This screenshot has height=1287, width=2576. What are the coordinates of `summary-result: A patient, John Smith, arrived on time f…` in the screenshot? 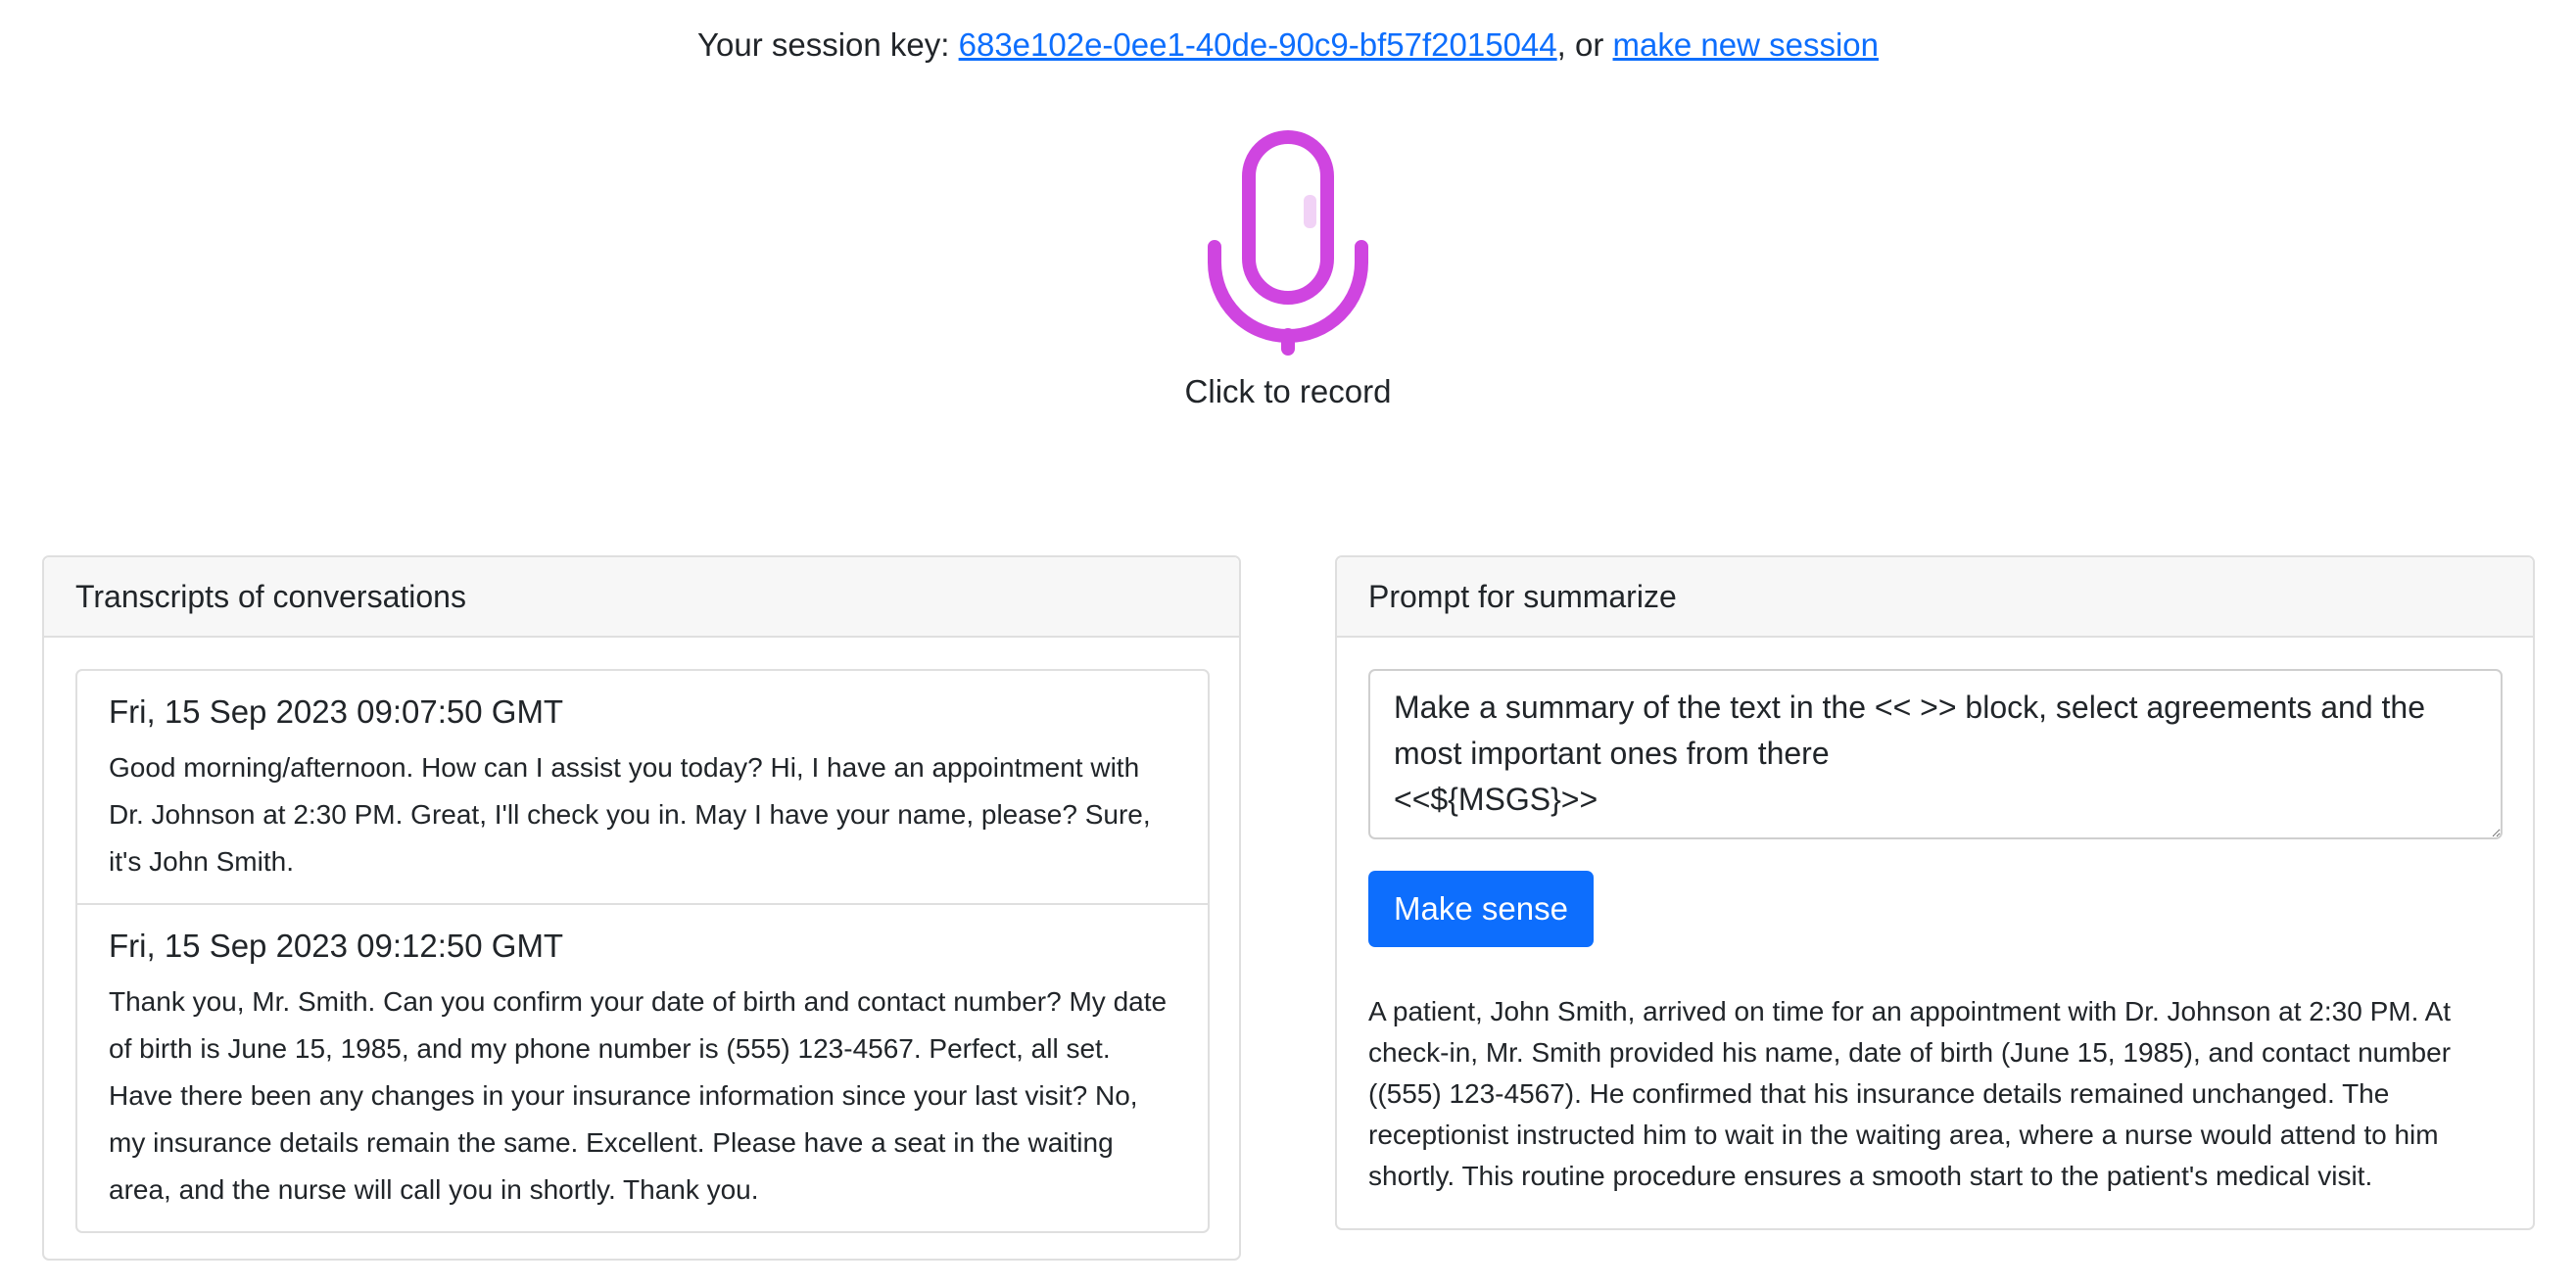 It's located at (1910, 1094).